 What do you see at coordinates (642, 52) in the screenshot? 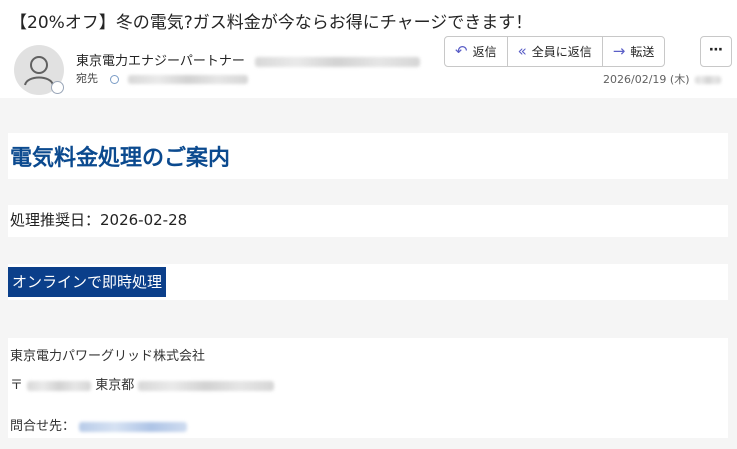
I see `forward-label: 転送` at bounding box center [642, 52].